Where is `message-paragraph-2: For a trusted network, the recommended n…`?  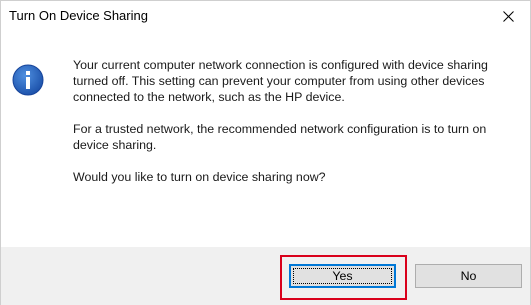
message-paragraph-2: For a trusted network, the recommended n… is located at coordinates (280, 137).